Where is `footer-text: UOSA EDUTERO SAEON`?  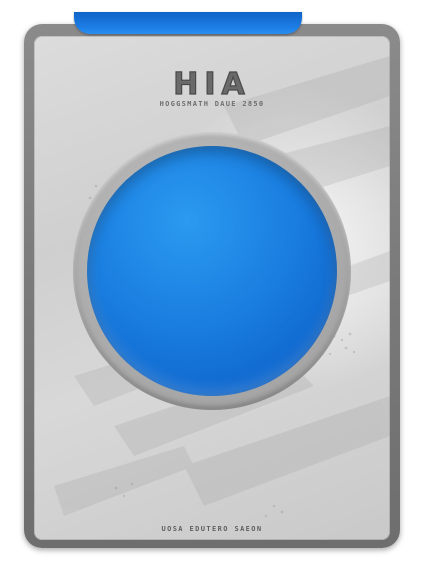 footer-text: UOSA EDUTERO SAEON is located at coordinates (211, 529).